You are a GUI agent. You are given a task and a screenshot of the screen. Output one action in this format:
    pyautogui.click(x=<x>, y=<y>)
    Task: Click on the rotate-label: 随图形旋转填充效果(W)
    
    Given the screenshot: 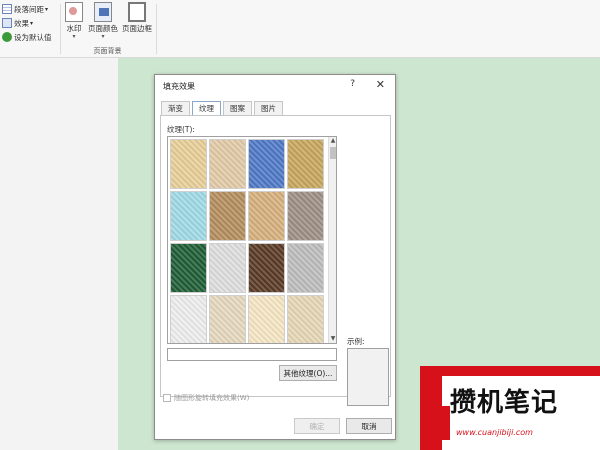 What is the action you would take?
    pyautogui.click(x=212, y=398)
    